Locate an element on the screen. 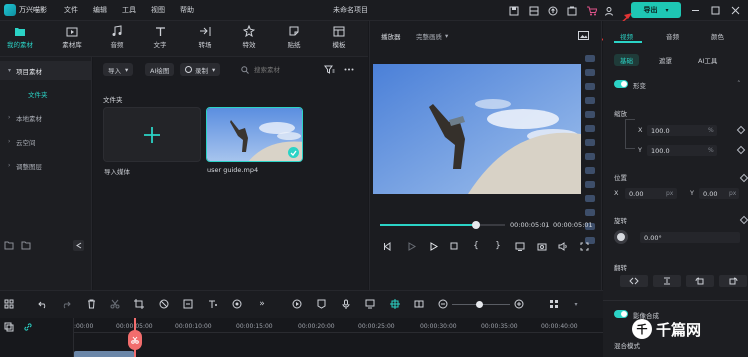  flip-vertical-button is located at coordinates (667, 281).